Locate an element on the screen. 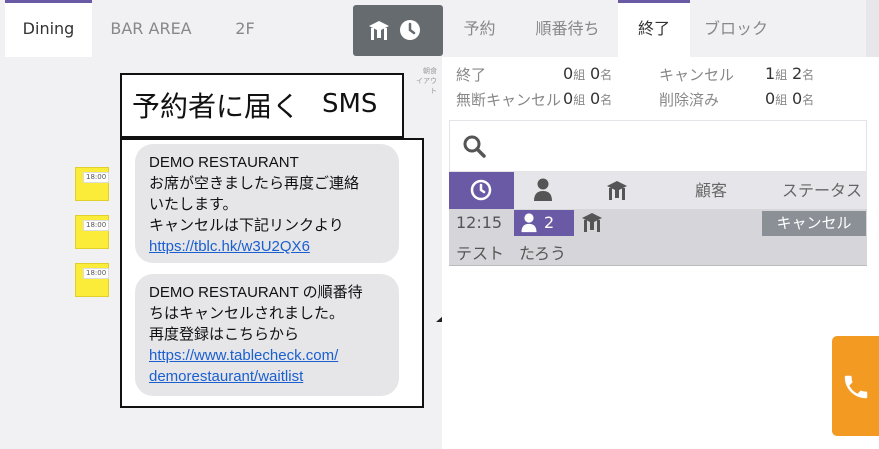 The height and width of the screenshot is (449, 879). tab-waitlist: 順番待ち is located at coordinates (567, 28).